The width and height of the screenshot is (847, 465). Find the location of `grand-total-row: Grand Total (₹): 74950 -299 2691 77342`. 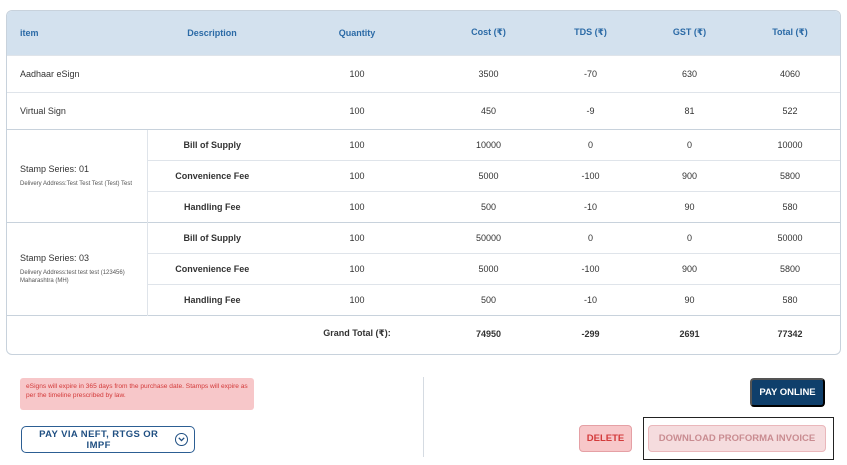

grand-total-row: Grand Total (₹): 74950 -299 2691 77342 is located at coordinates (423, 333).